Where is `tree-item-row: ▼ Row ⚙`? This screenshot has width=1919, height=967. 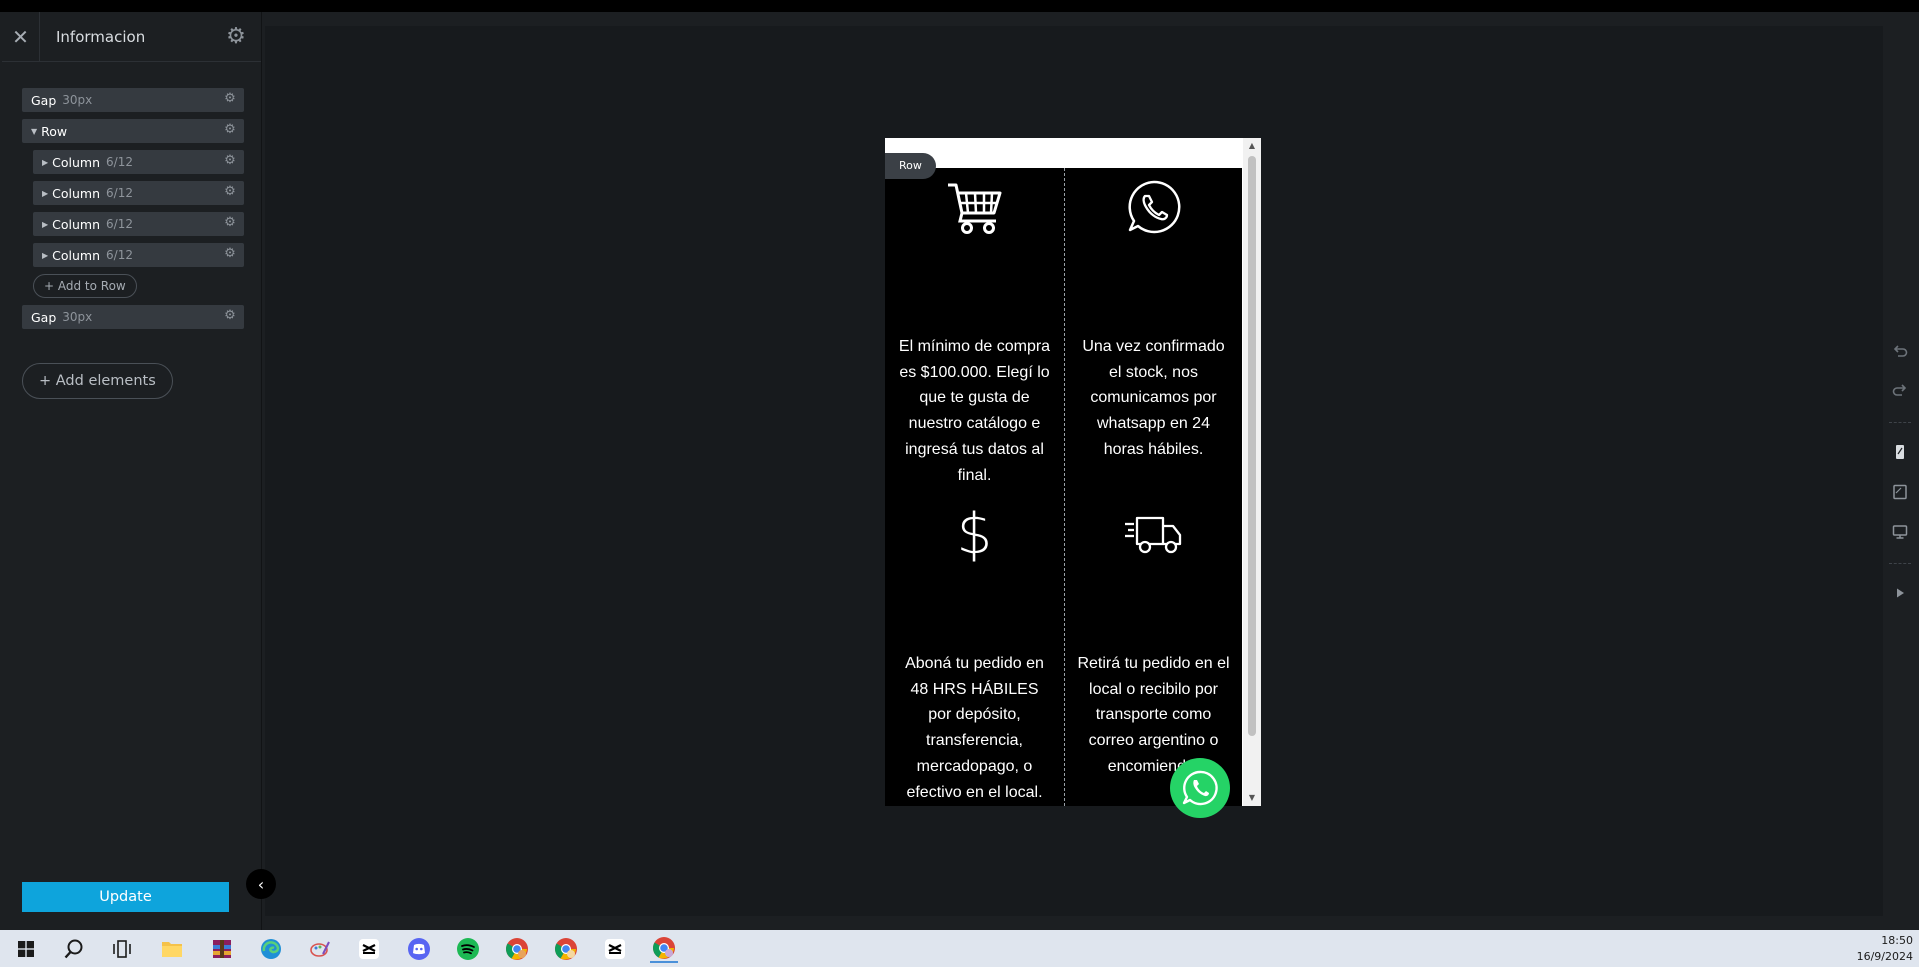
tree-item-row: ▼ Row ⚙ is located at coordinates (133, 131).